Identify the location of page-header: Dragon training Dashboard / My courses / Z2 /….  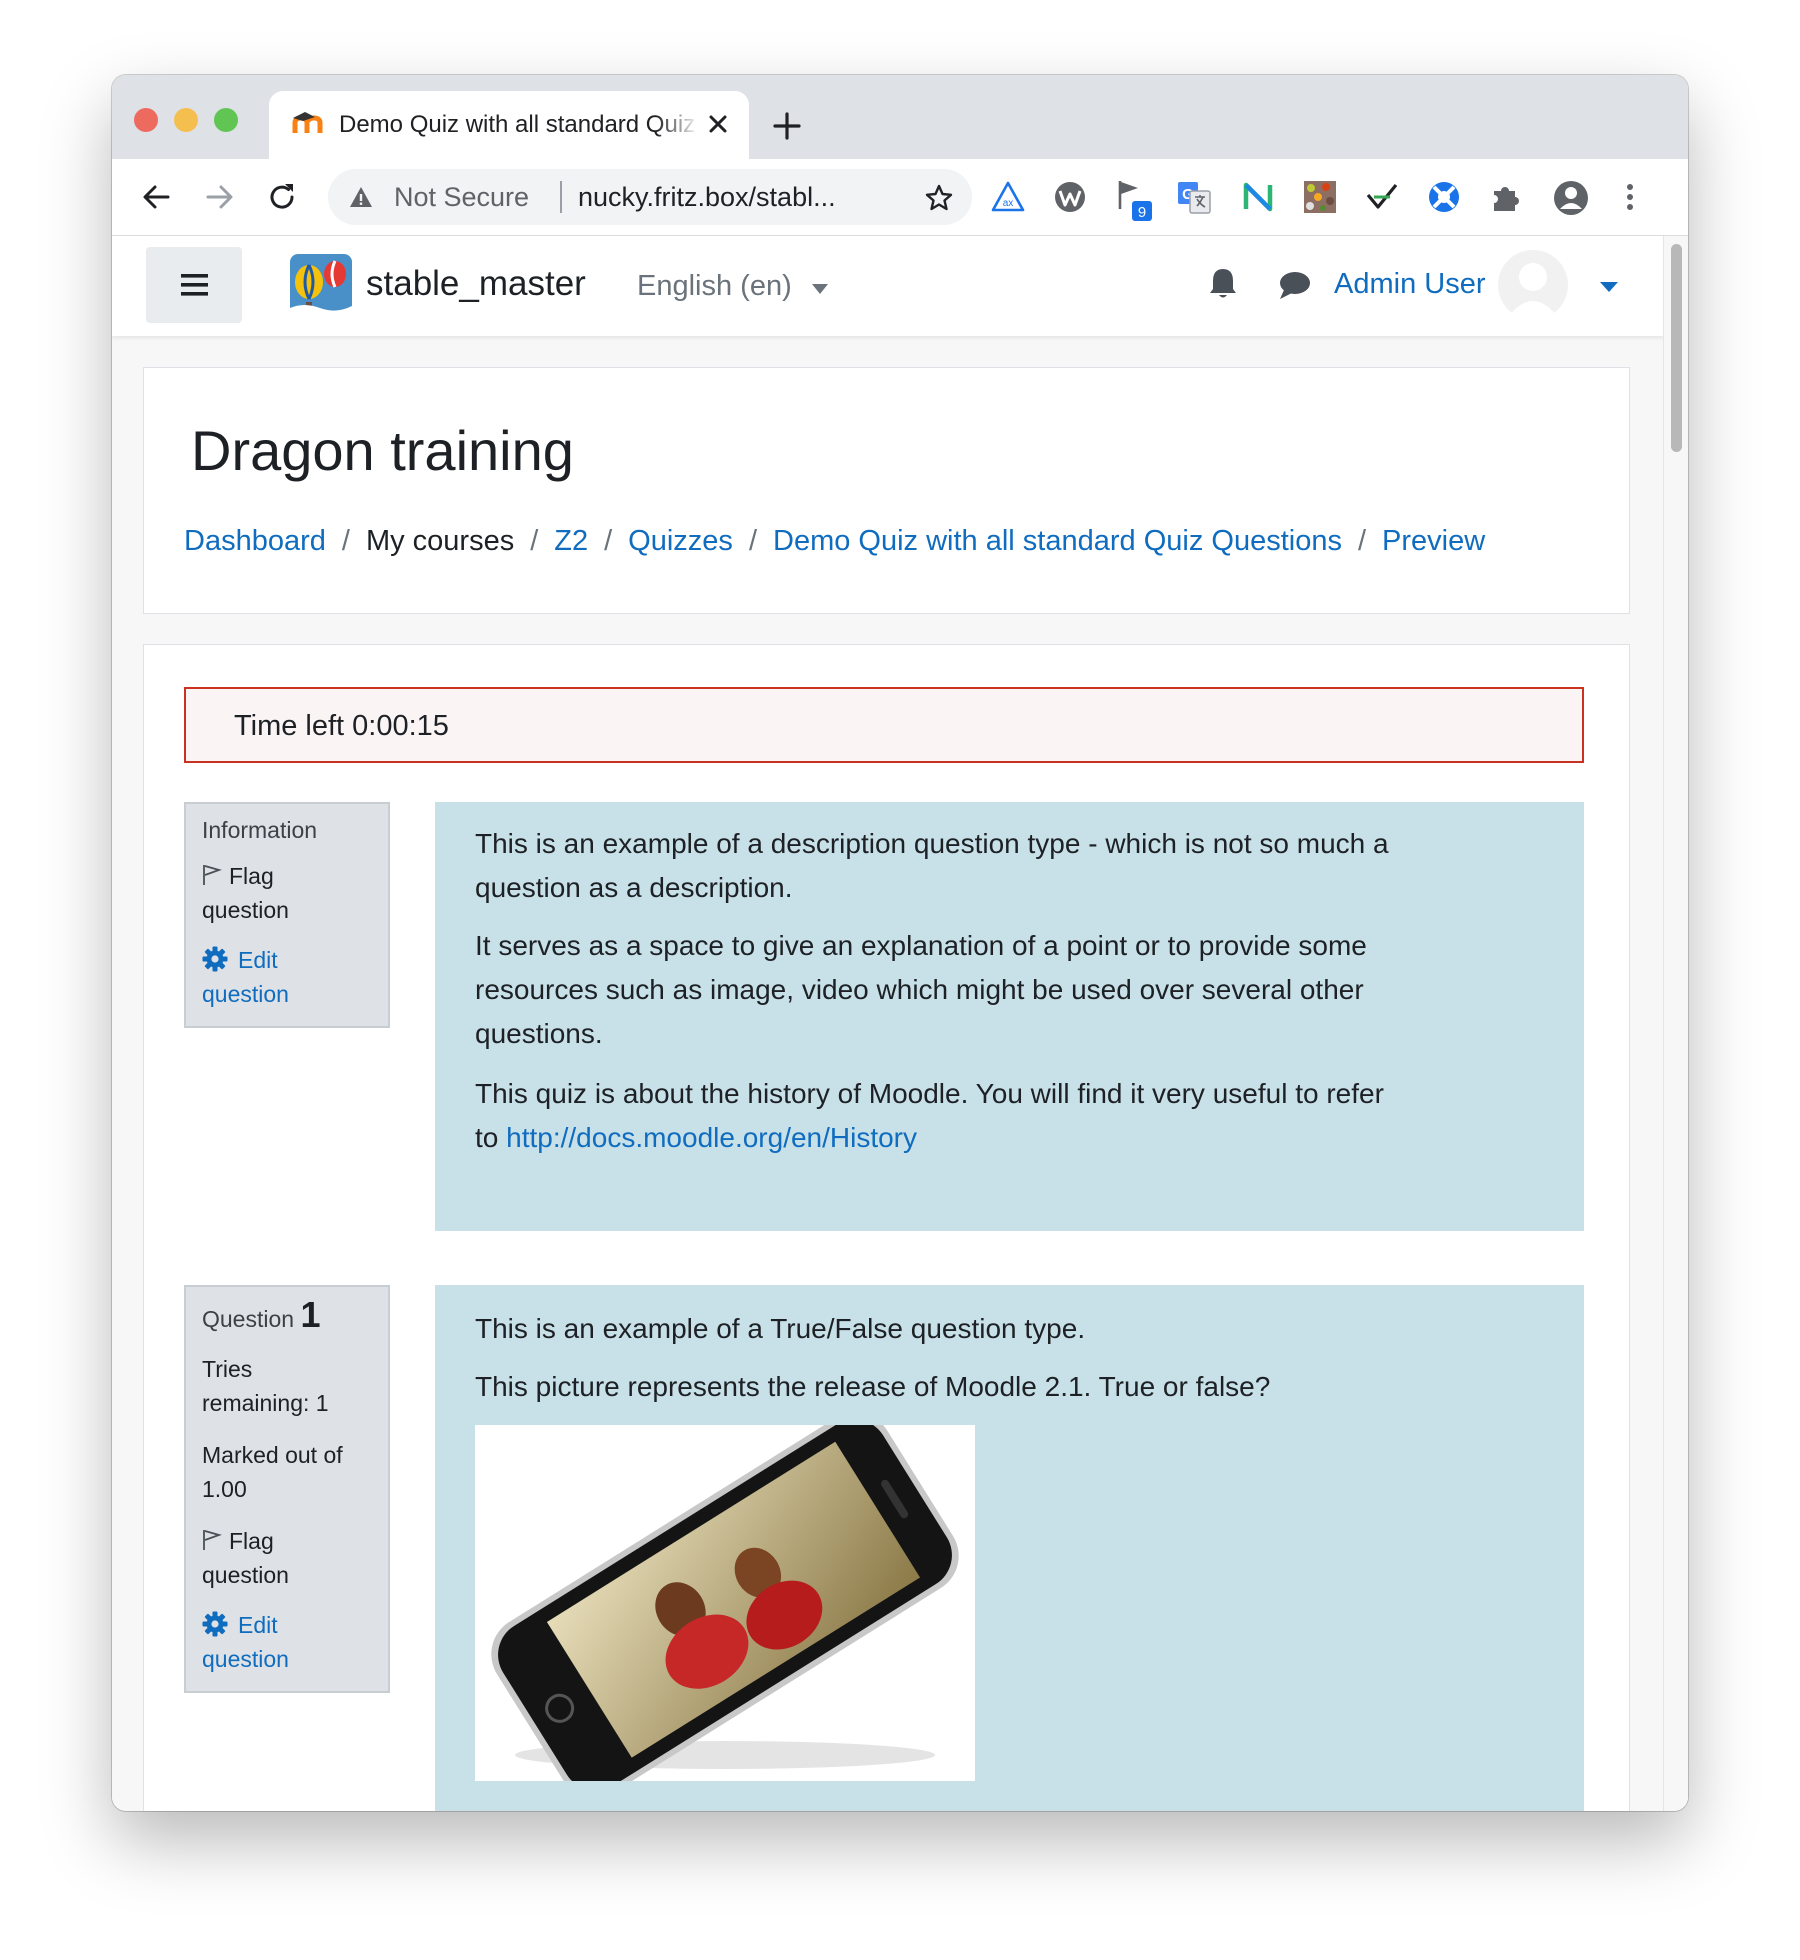
(886, 490).